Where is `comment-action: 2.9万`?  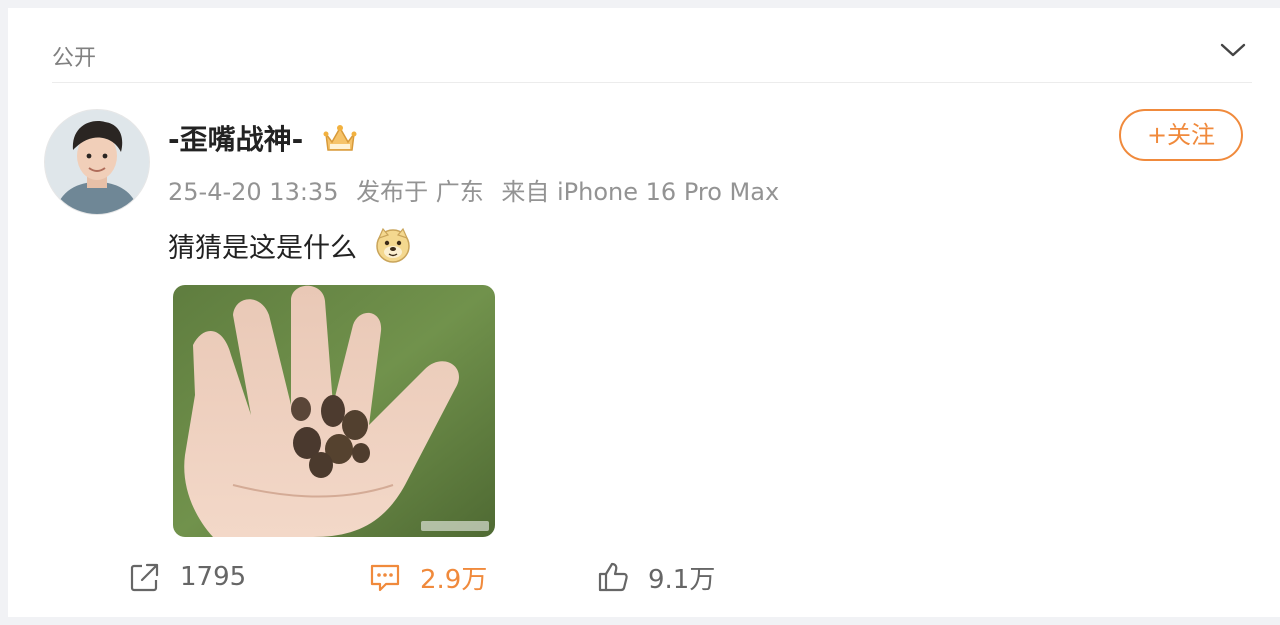
comment-action: 2.9万 is located at coordinates (427, 577).